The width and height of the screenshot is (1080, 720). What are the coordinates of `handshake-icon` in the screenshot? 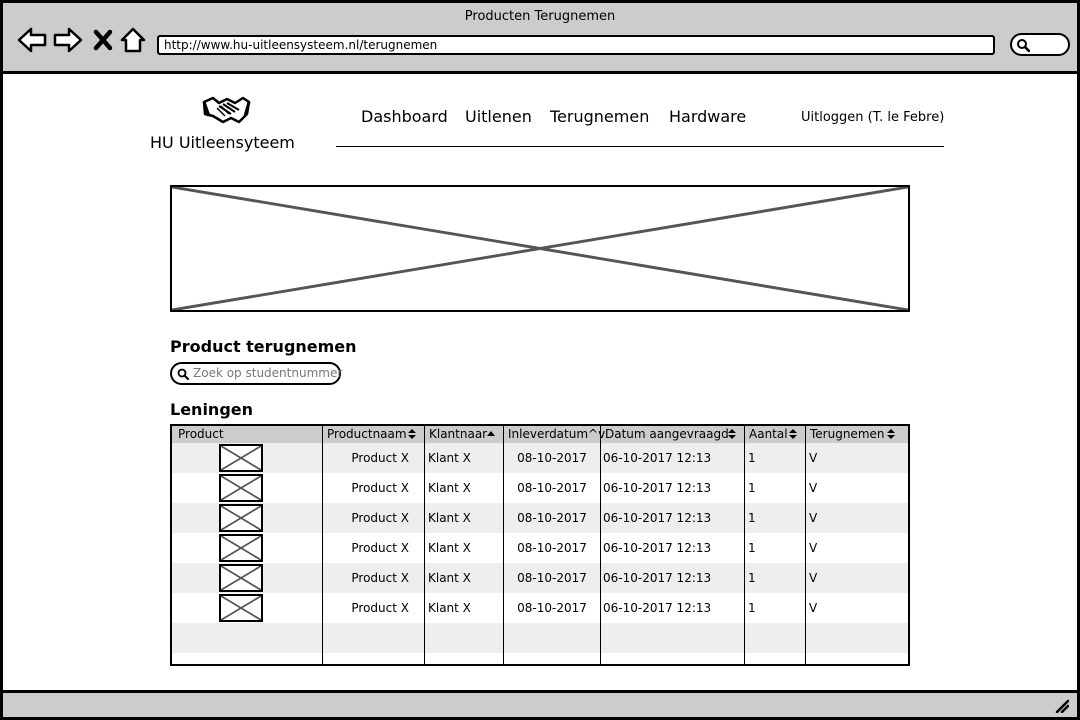 It's located at (226, 110).